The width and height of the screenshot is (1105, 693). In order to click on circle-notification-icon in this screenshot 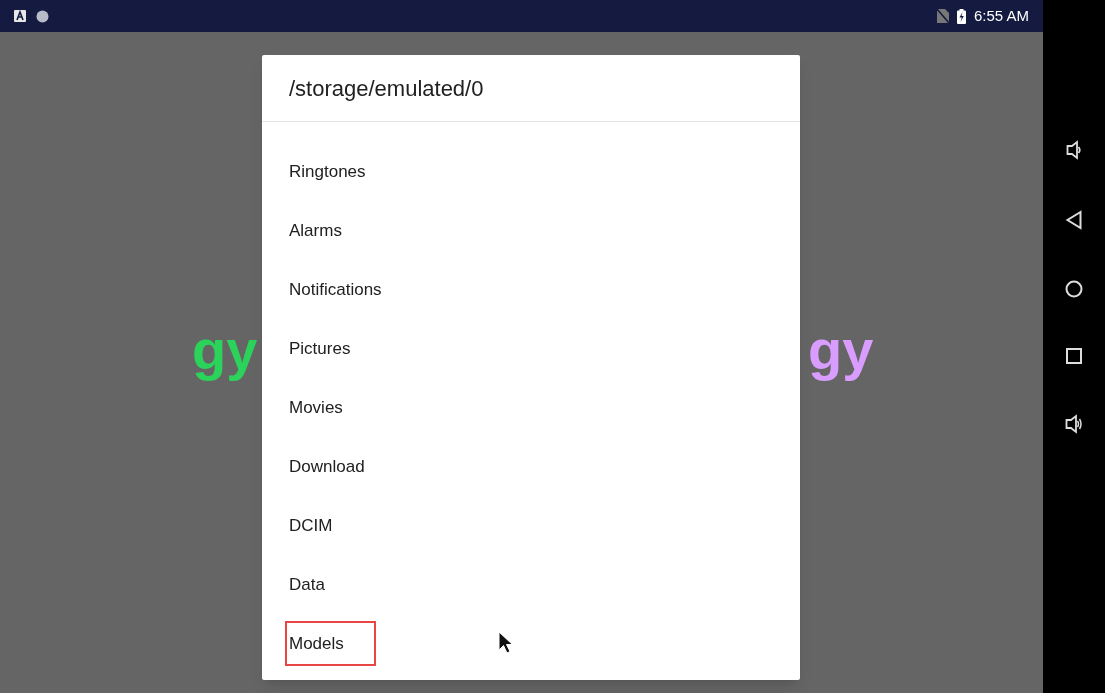, I will do `click(42, 16)`.